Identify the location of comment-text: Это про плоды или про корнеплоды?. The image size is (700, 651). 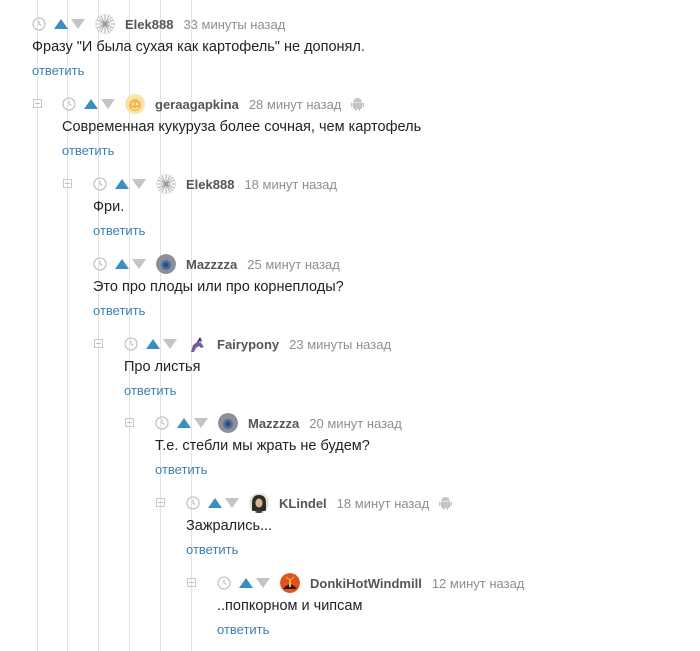
(218, 287).